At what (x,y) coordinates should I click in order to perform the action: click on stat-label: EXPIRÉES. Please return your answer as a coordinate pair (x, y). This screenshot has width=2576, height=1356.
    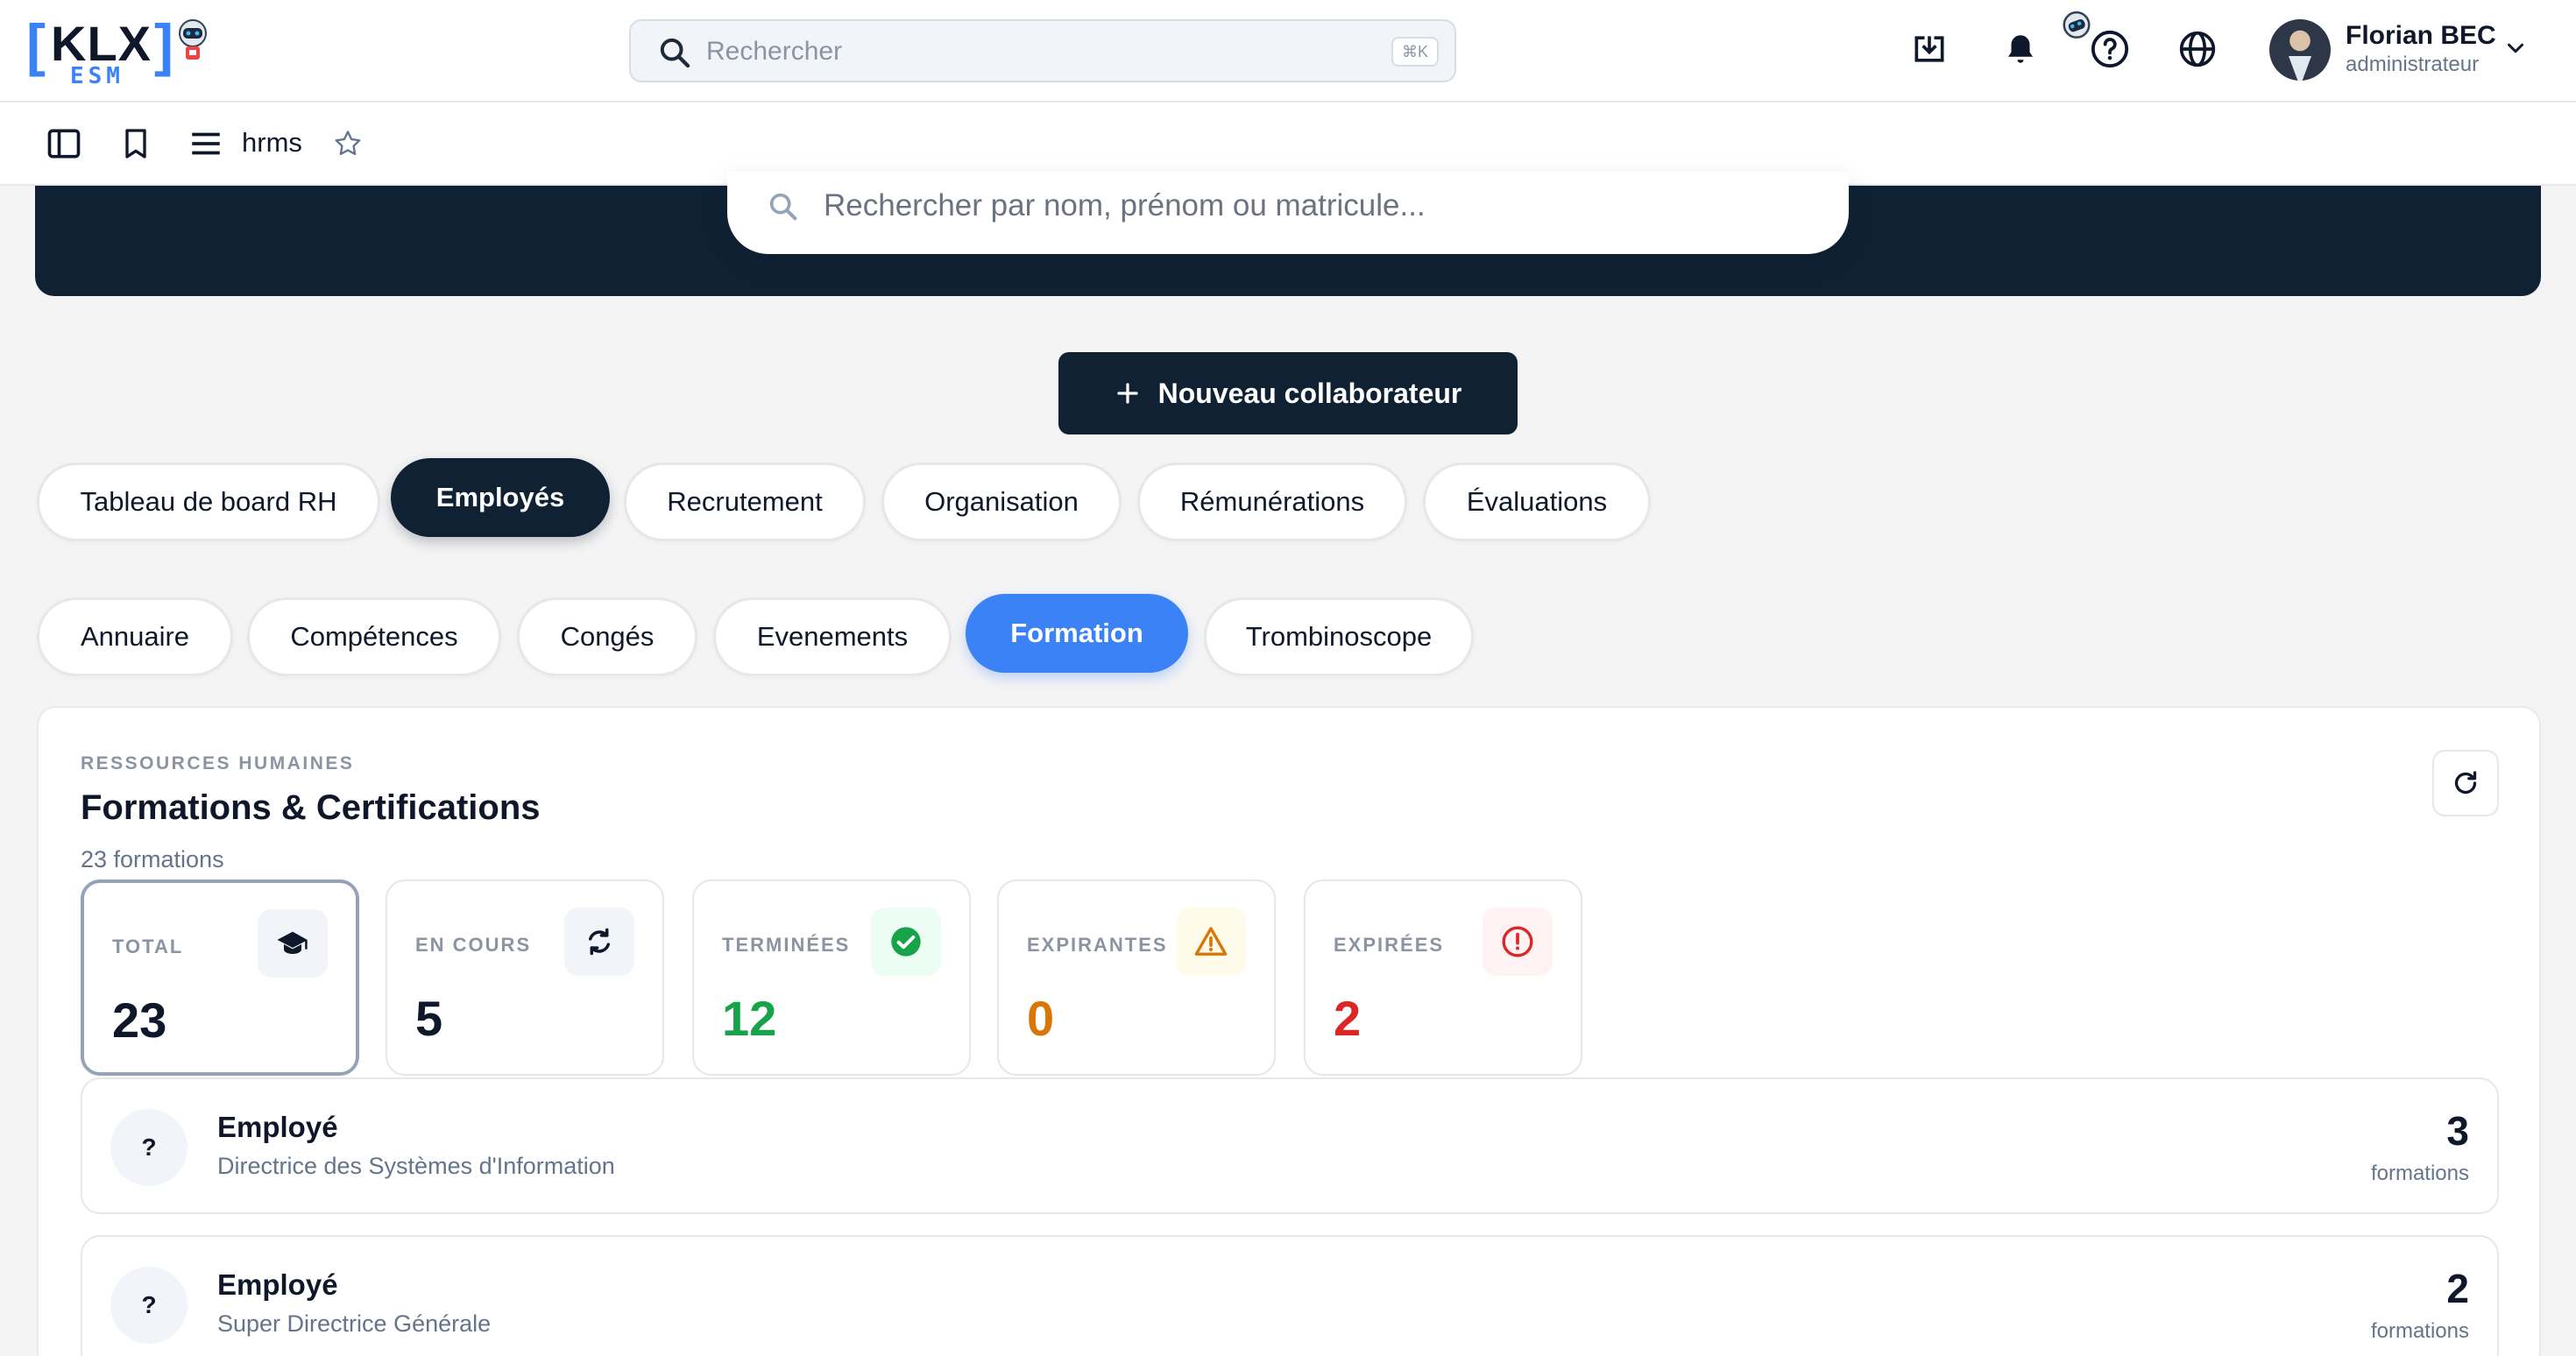
    Looking at the image, I should click on (1389, 945).